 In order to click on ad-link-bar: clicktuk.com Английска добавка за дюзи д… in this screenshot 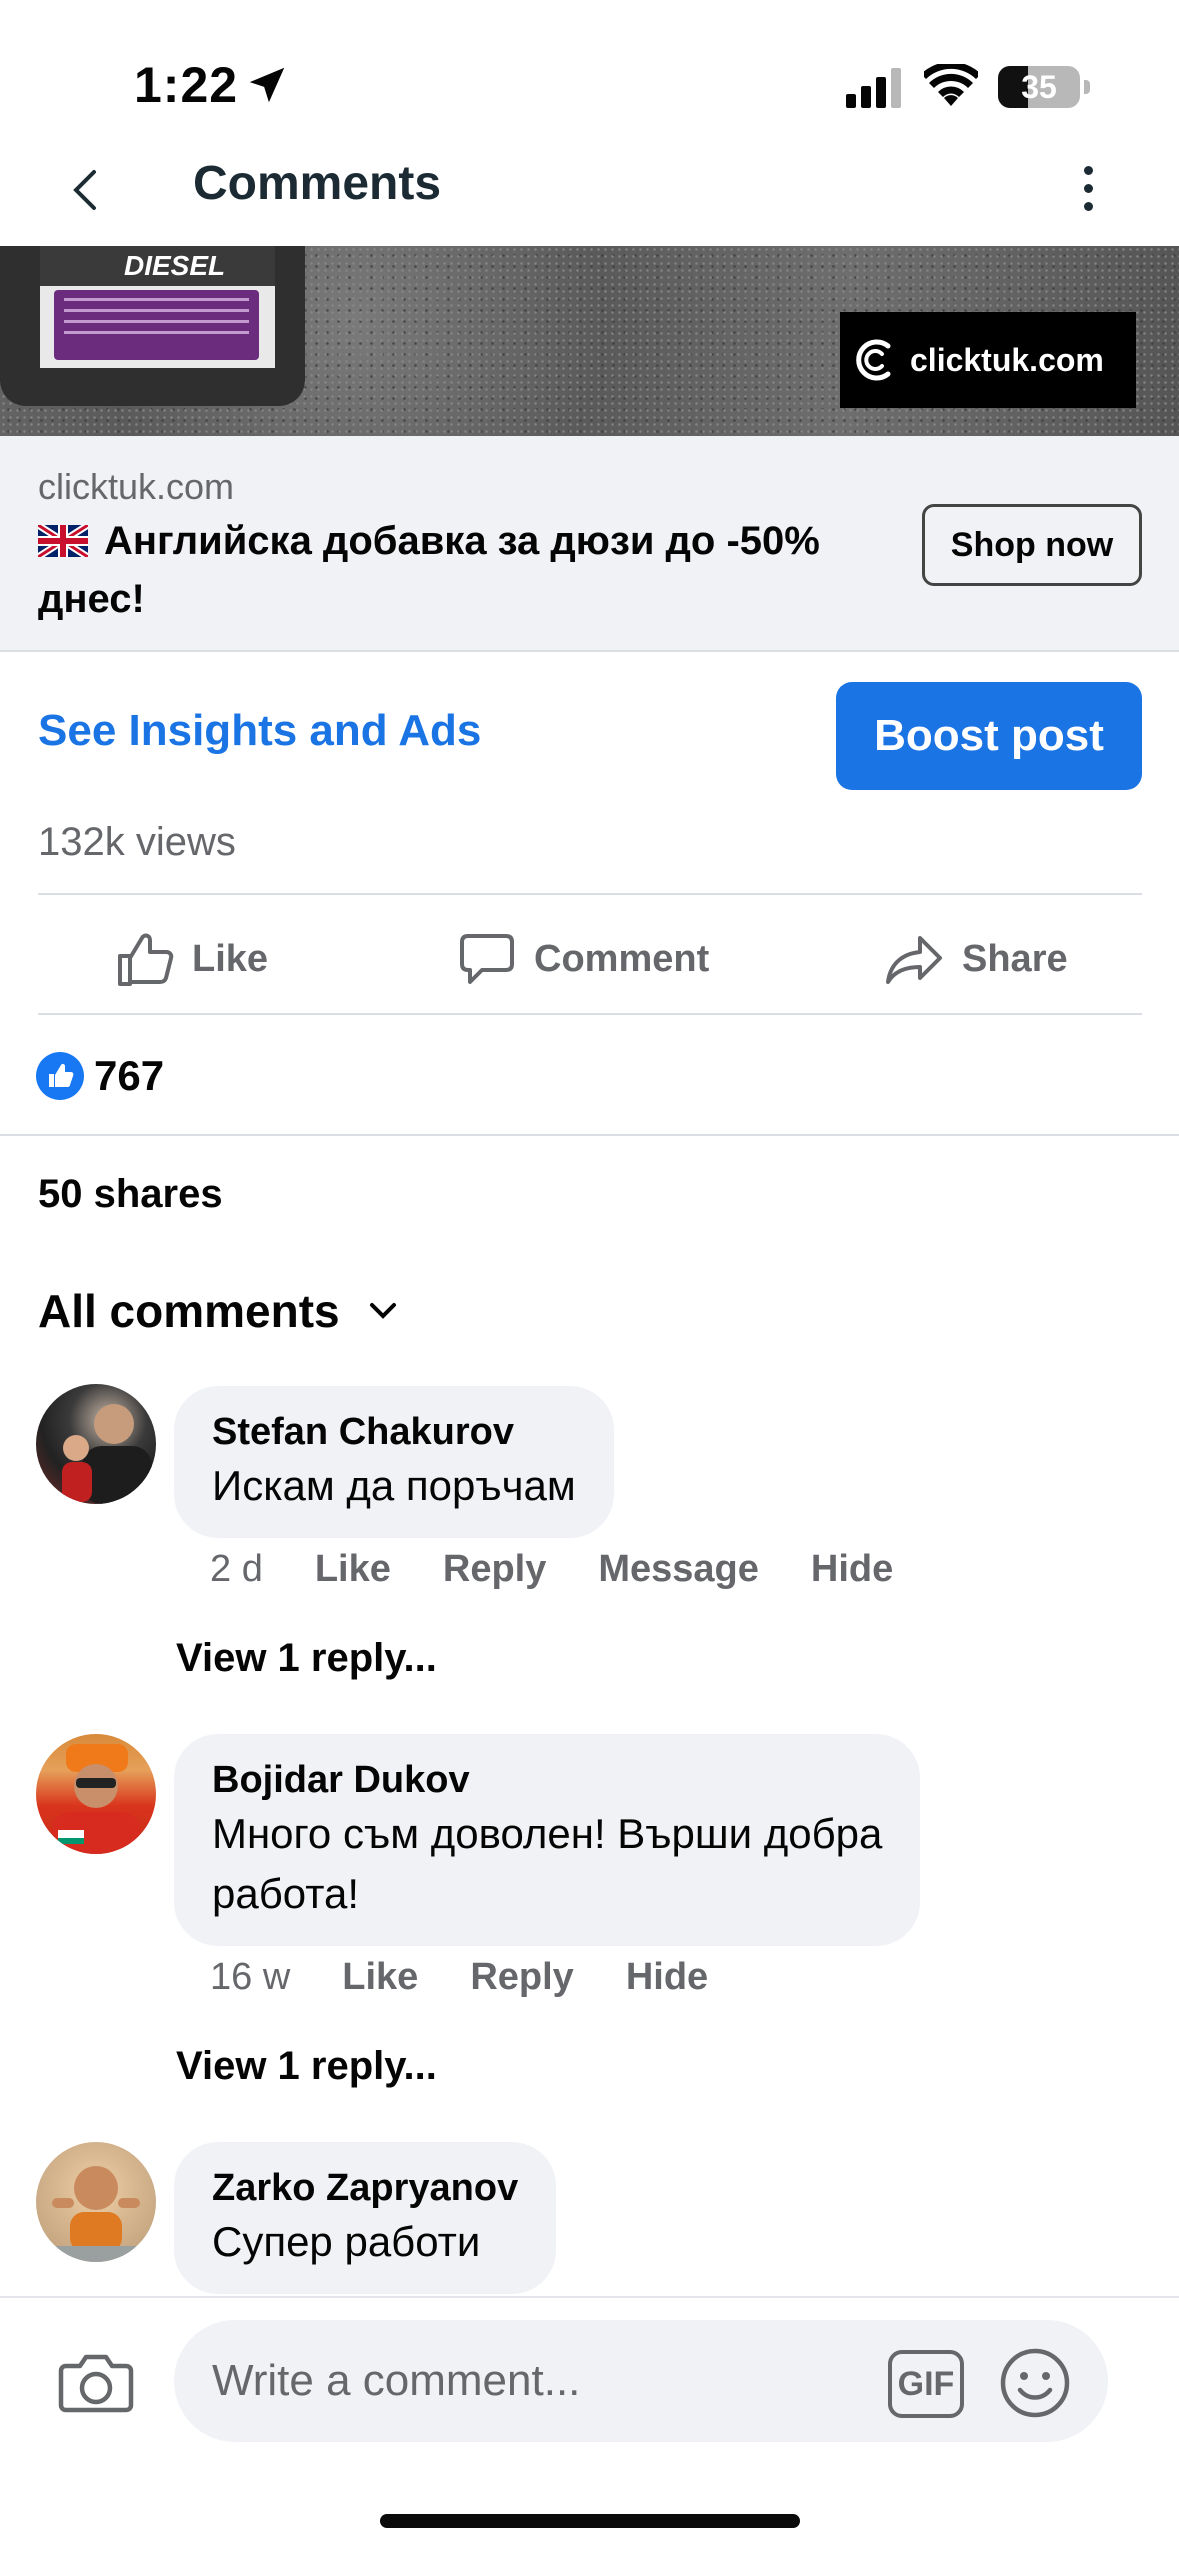, I will do `click(589, 544)`.